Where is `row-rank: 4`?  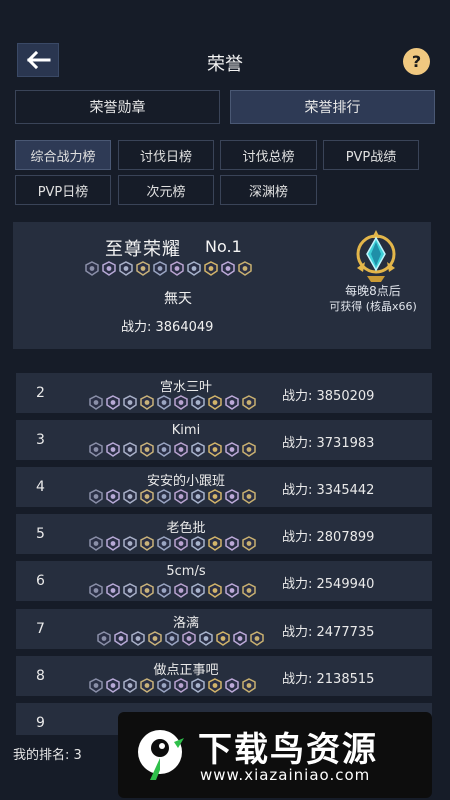
row-rank: 4 is located at coordinates (40, 487).